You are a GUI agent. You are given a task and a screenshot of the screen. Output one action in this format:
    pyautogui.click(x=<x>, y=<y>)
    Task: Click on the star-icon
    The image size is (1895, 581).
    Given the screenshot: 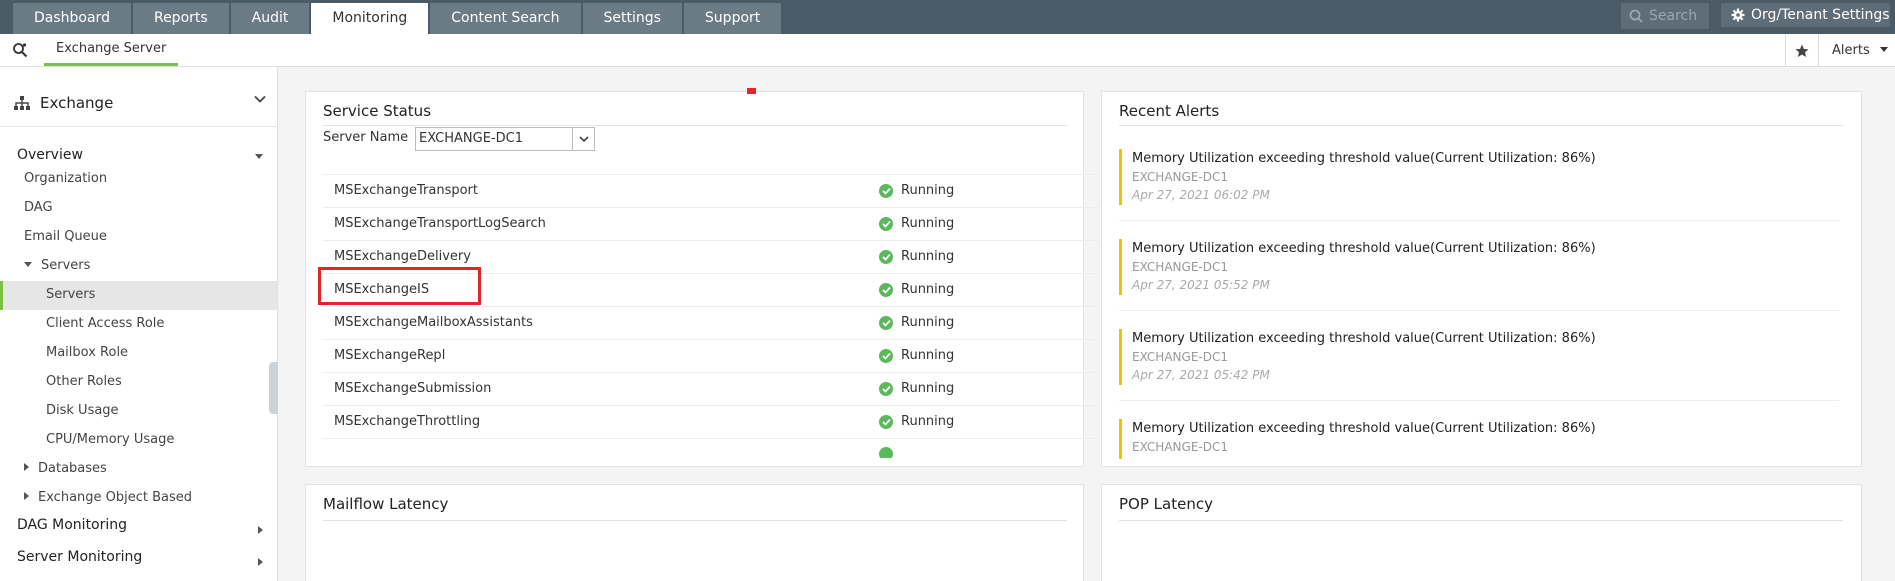 What is the action you would take?
    pyautogui.click(x=1802, y=50)
    